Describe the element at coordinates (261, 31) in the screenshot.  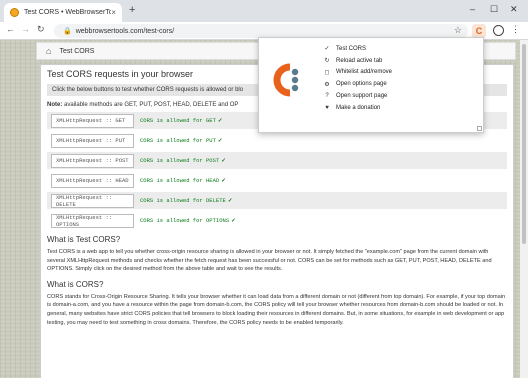
I see `address-bar: 🔒 webbrowsertools.com/test-cors/ ☆` at that location.